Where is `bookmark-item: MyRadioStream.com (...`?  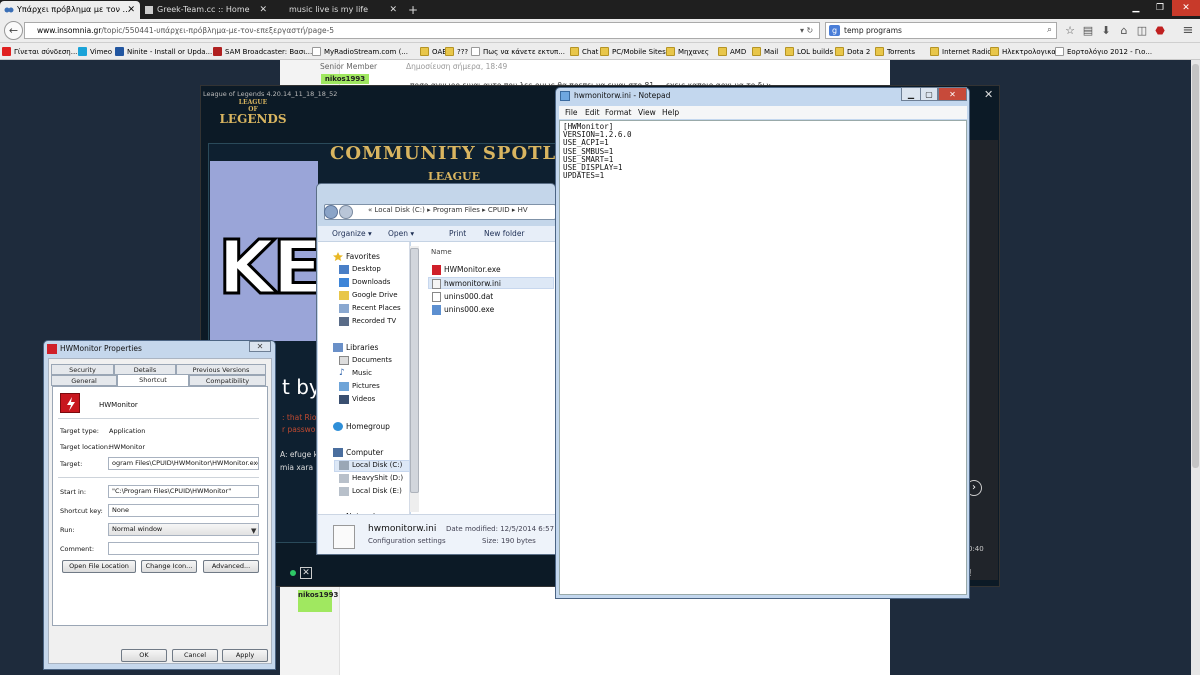 bookmark-item: MyRadioStream.com (... is located at coordinates (360, 52).